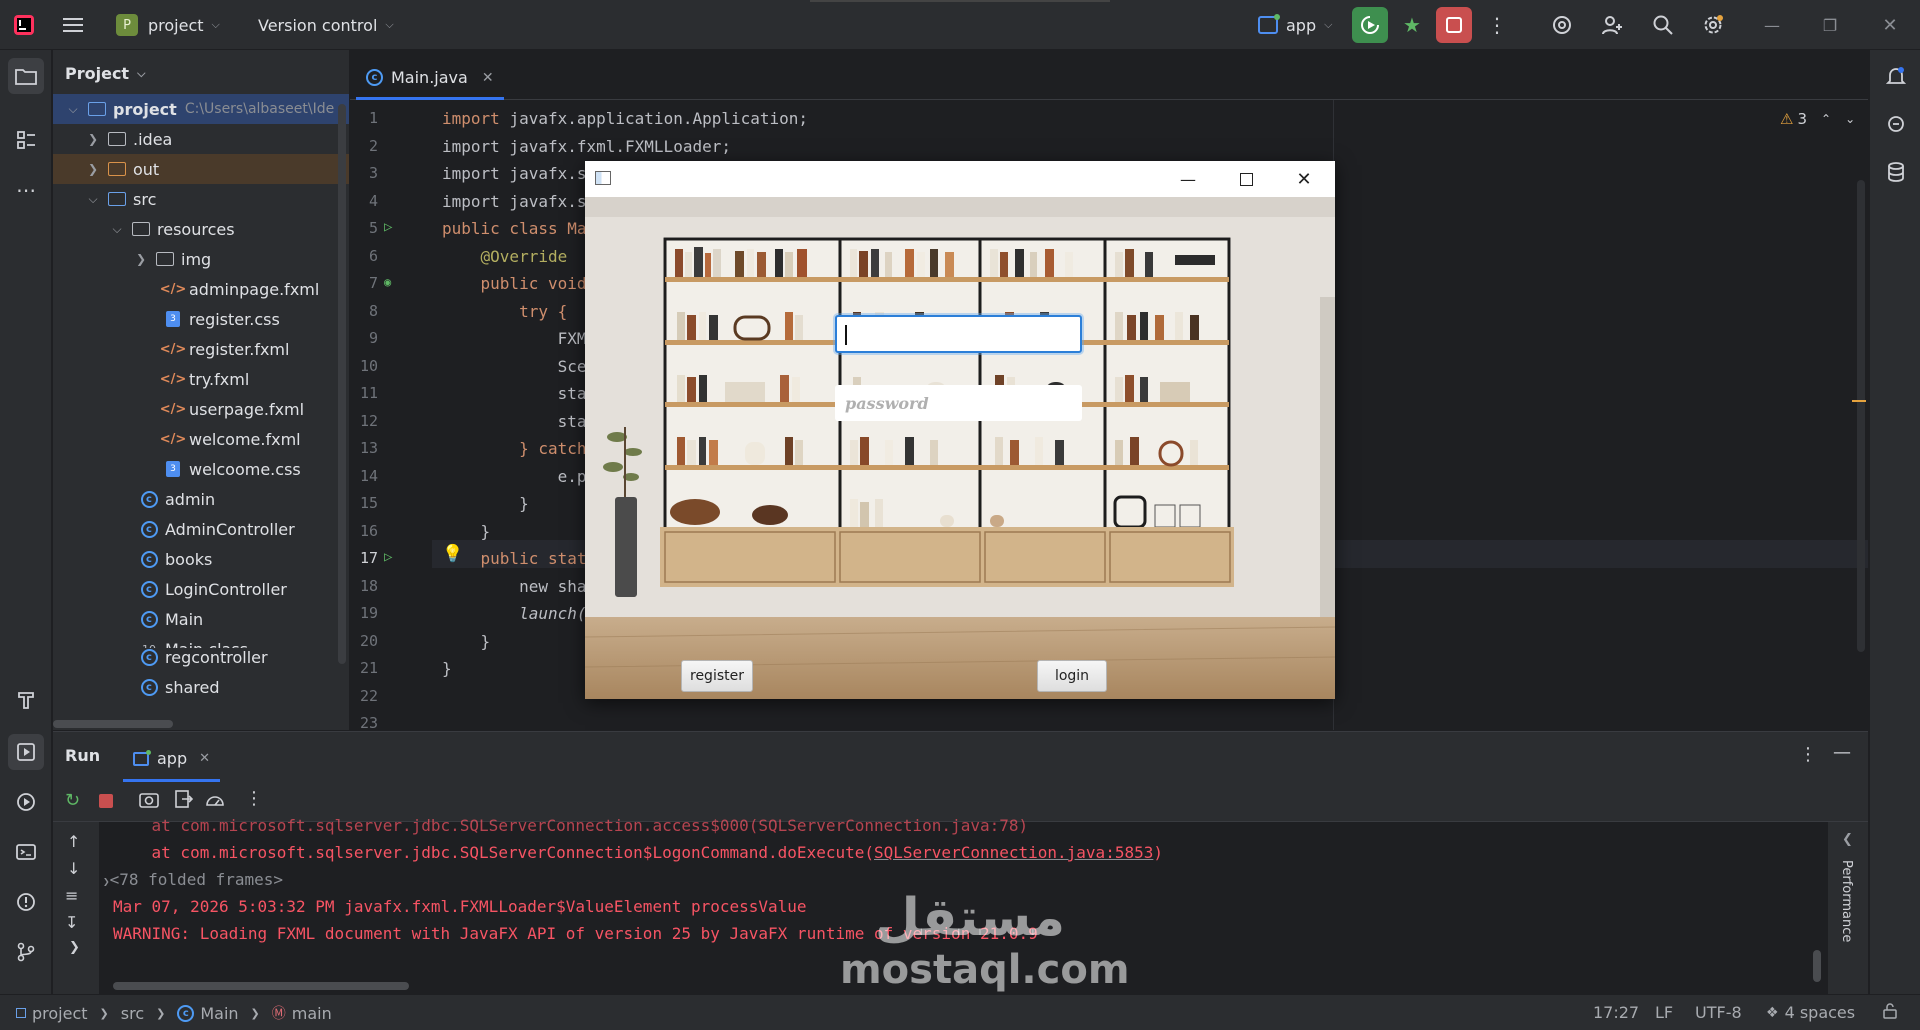  Describe the element at coordinates (26, 140) in the screenshot. I see `structure-tool-icon` at that location.